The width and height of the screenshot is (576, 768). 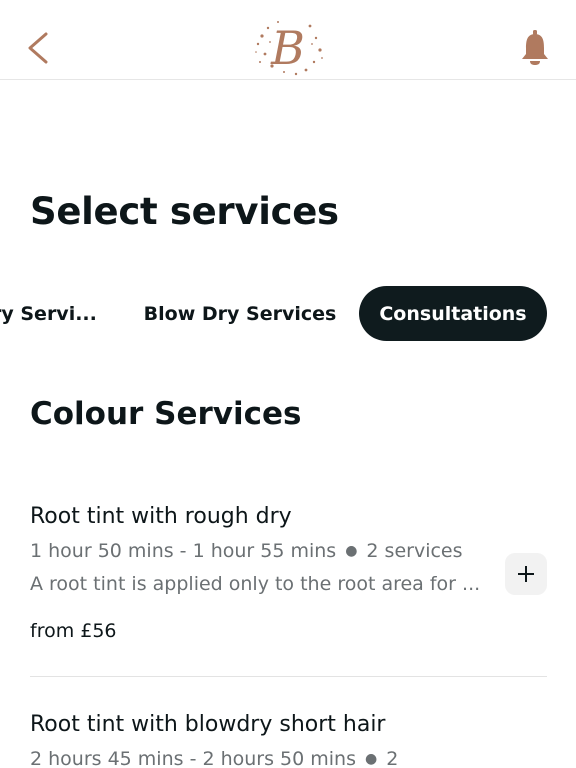 I want to click on chevron-left-icon, so click(x=38, y=48).